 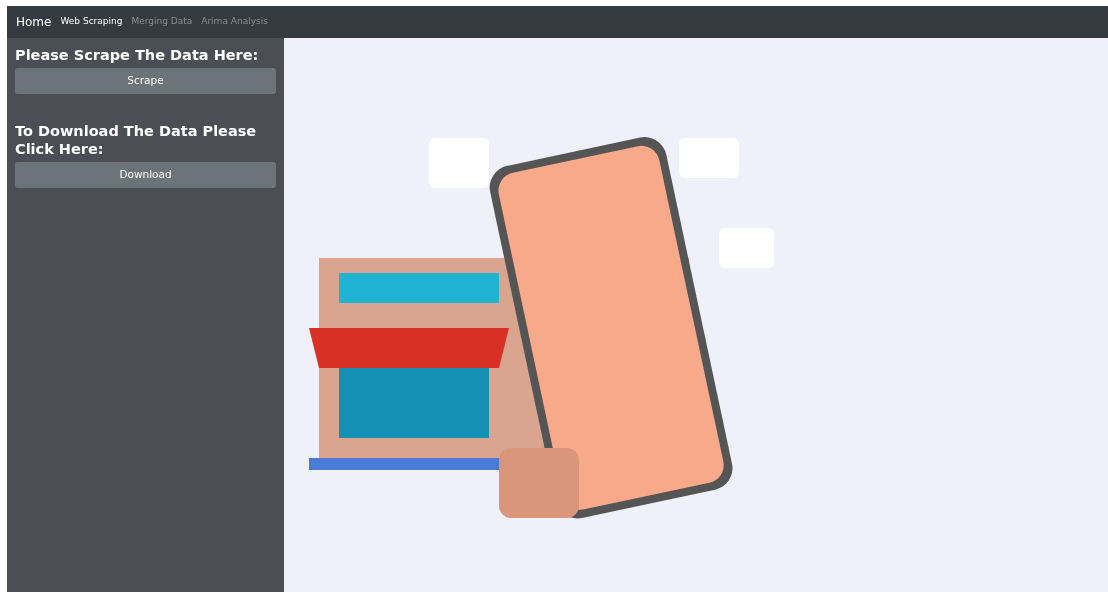 What do you see at coordinates (91, 22) in the screenshot?
I see `nav-link: Web Scraping` at bounding box center [91, 22].